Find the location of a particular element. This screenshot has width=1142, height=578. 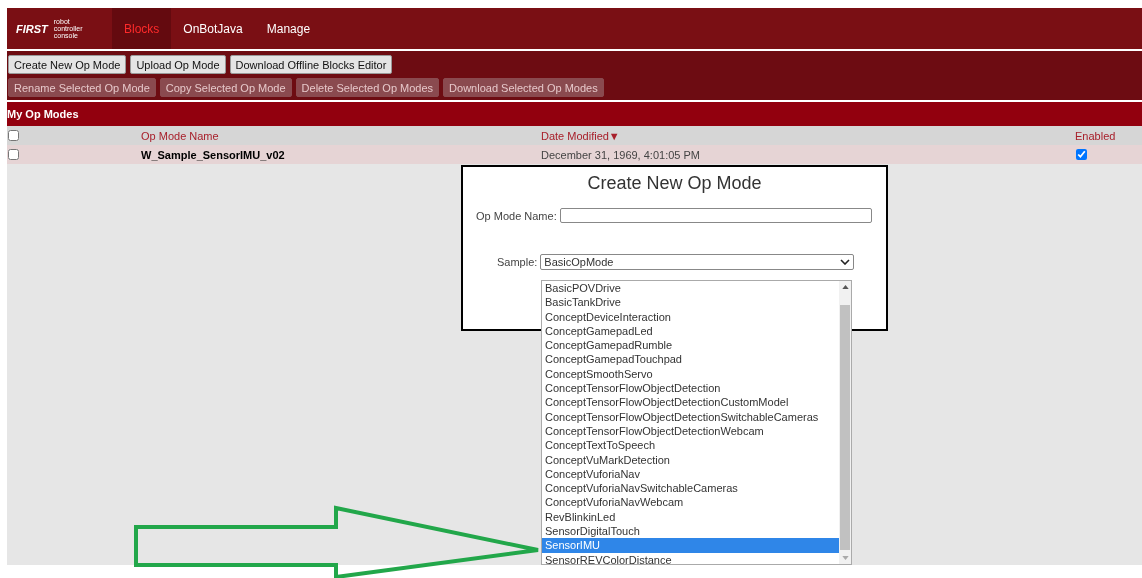

op-mode-name: W_Sample_SensorIMU_v02 is located at coordinates (213, 154).